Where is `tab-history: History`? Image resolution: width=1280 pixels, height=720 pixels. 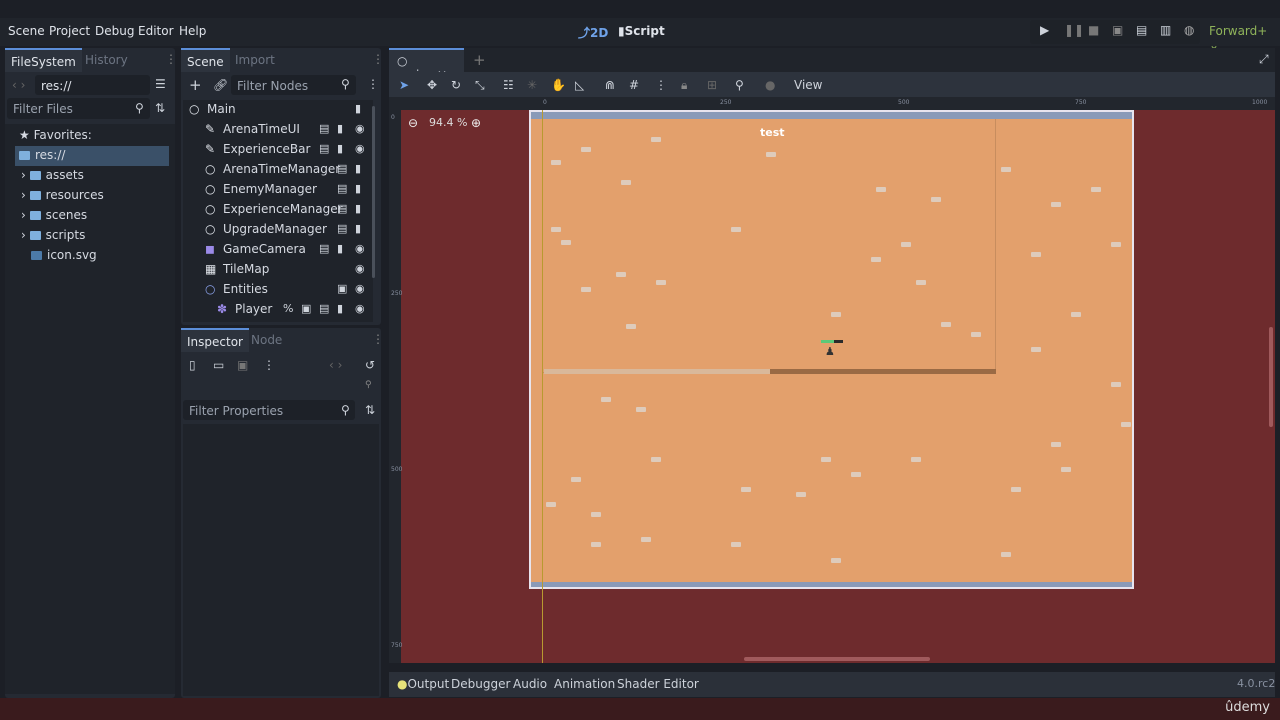
tab-history: History is located at coordinates (106, 60).